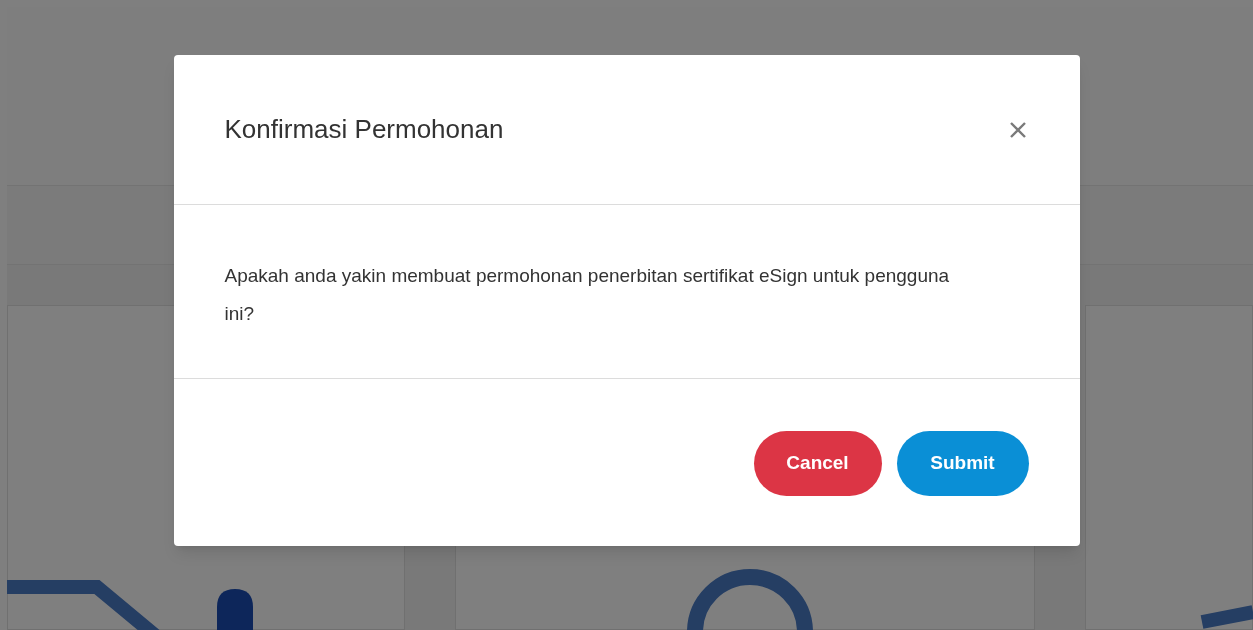 The height and width of the screenshot is (630, 1253). I want to click on dialog-message: Apakah anda yakin membuat permohonan penerbitan sertifikat eSign untuk pengguna ini?, so click(587, 295).